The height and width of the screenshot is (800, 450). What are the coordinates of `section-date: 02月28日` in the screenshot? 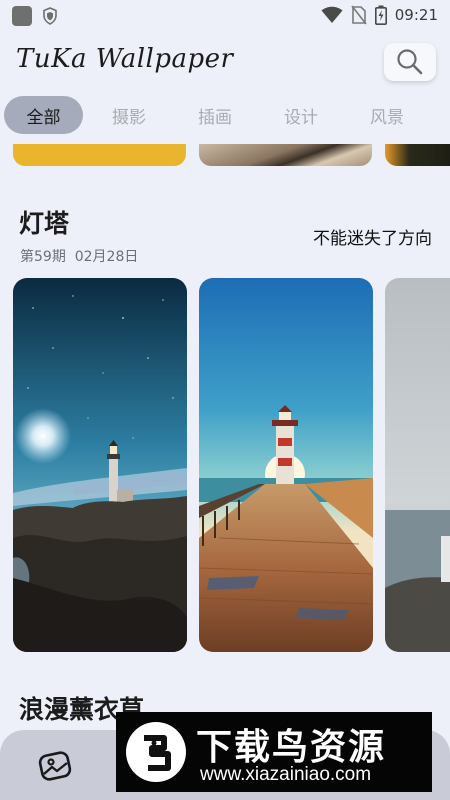 It's located at (106, 257).